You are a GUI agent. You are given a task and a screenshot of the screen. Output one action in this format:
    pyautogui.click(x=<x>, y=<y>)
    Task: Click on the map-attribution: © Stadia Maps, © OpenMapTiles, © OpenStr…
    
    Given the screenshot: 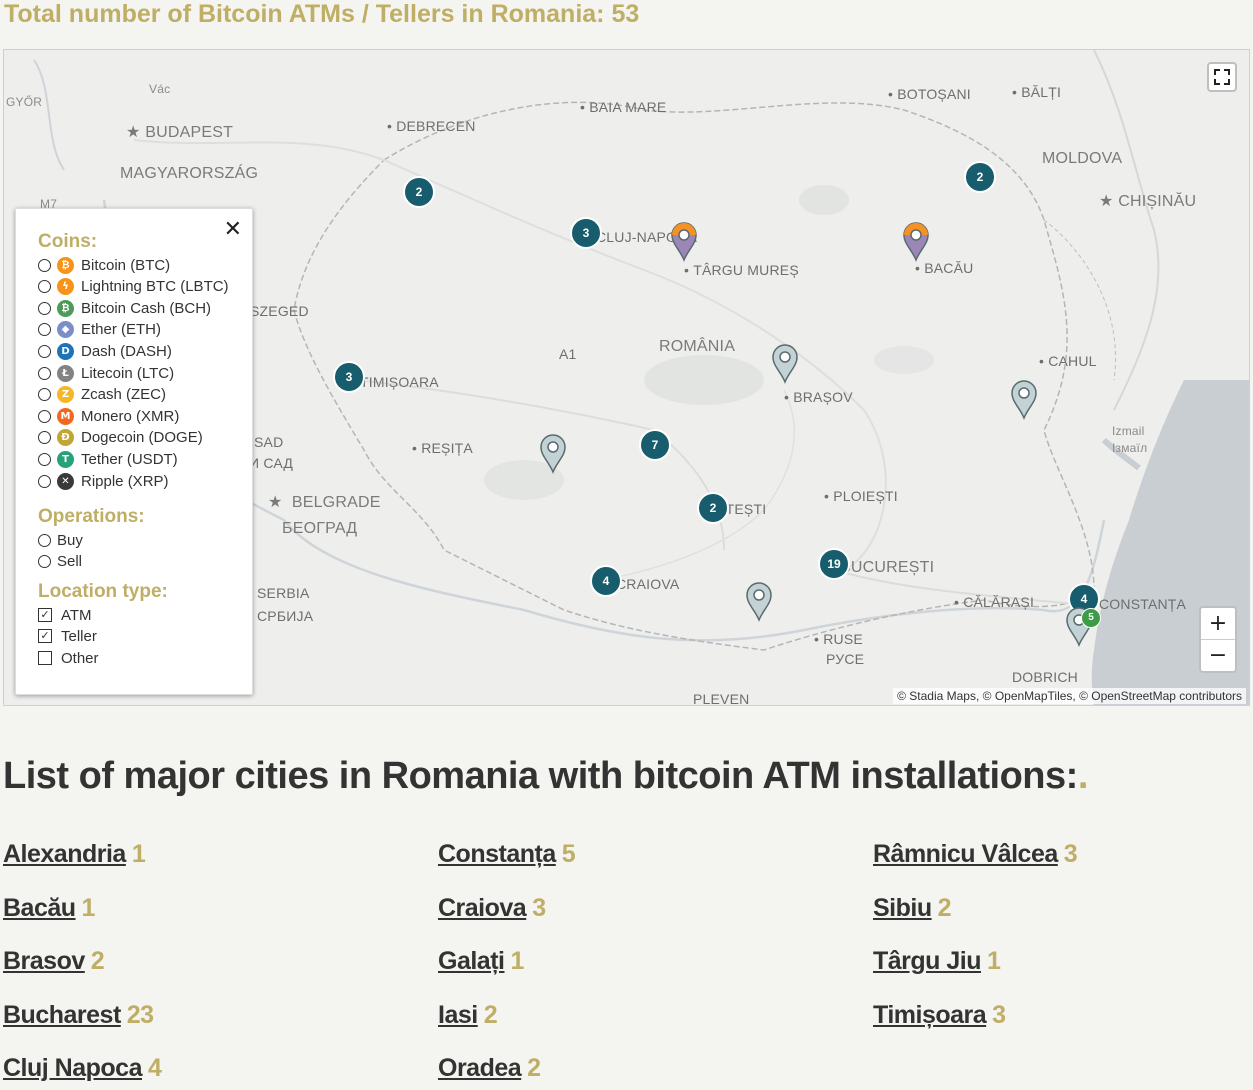 What is the action you would take?
    pyautogui.click(x=1069, y=696)
    